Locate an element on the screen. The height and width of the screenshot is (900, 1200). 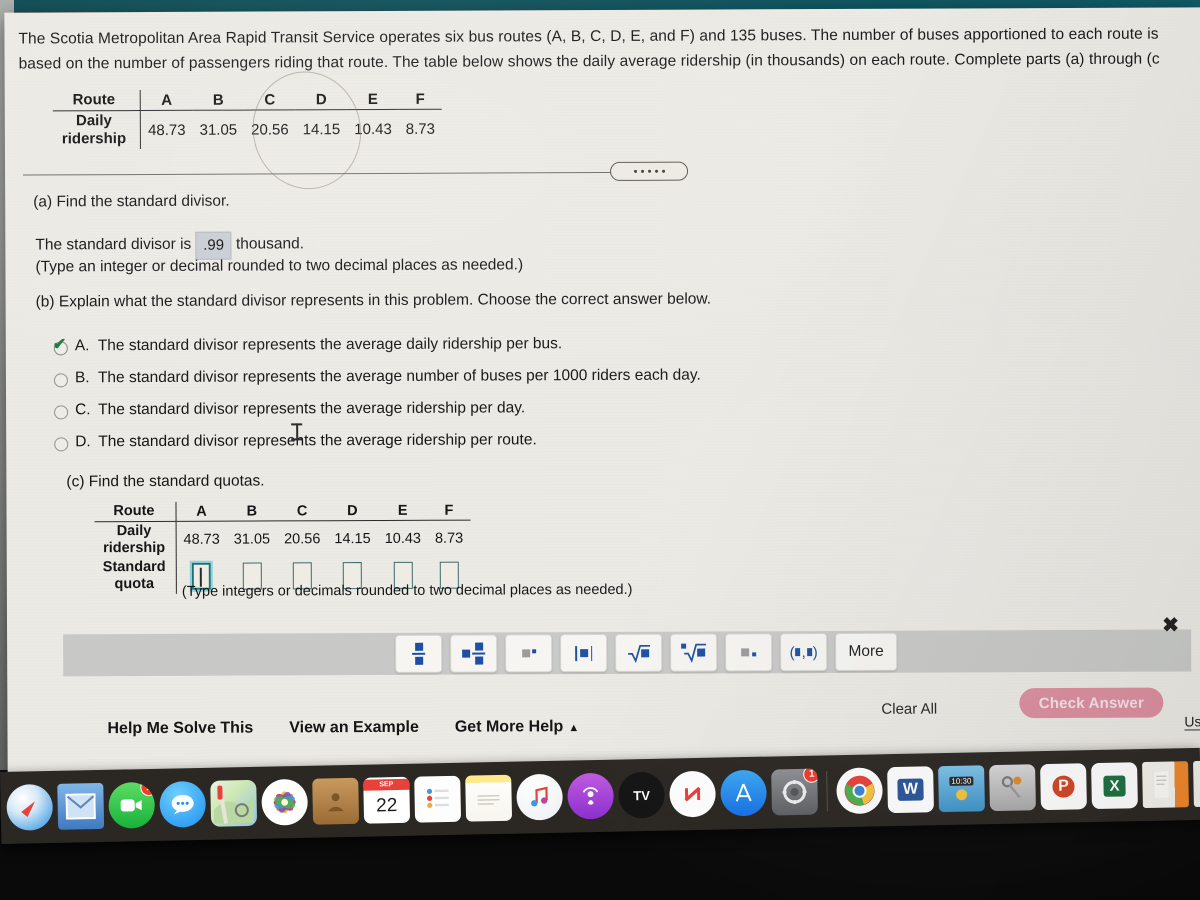
dock-item-messages is located at coordinates (183, 804).